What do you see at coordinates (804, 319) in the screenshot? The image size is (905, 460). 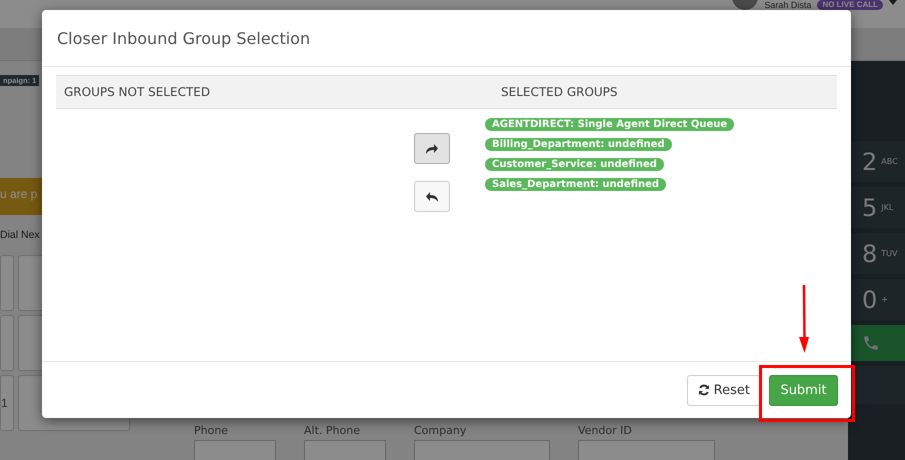 I see `pointer-arrow` at bounding box center [804, 319].